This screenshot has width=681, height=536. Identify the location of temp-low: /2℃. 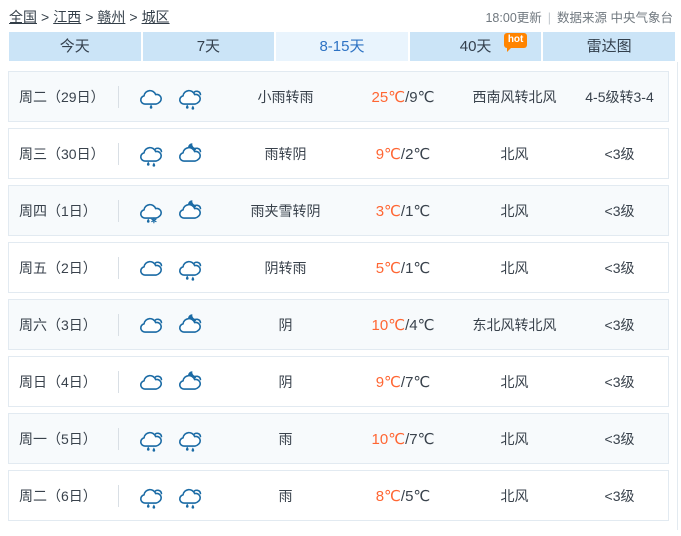
(415, 154).